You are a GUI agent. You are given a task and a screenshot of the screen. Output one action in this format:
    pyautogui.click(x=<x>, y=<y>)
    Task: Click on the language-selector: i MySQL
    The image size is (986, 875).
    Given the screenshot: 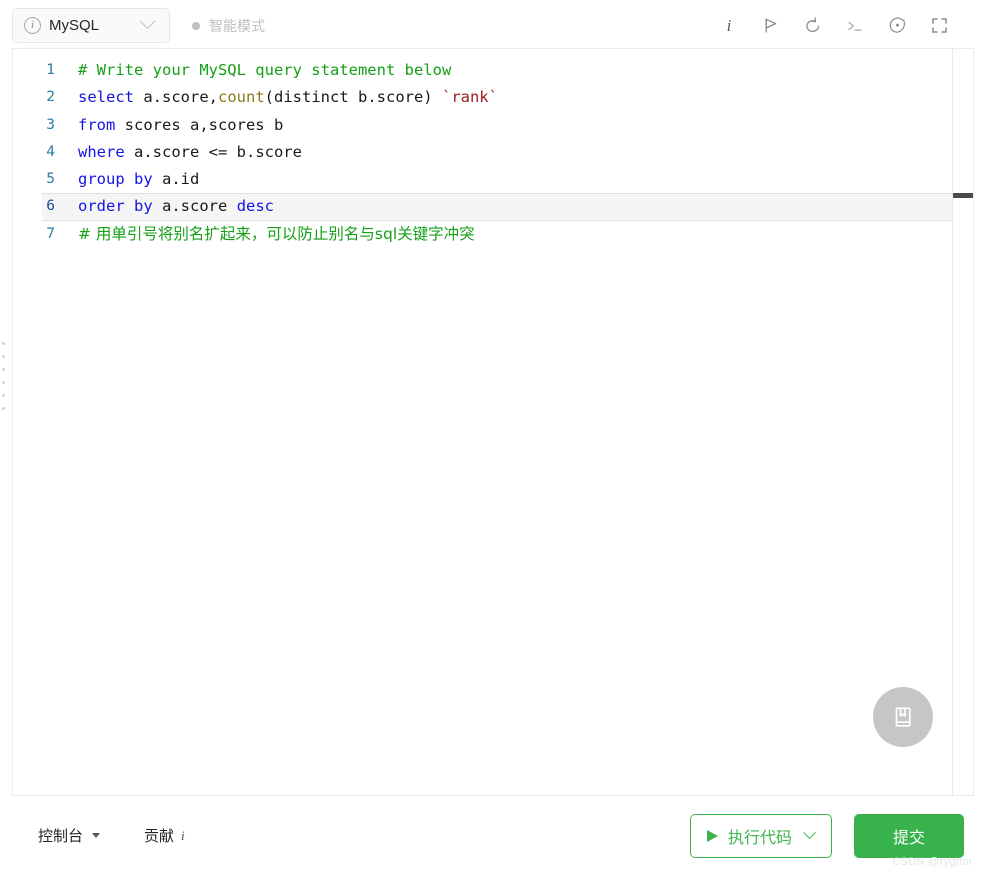 What is the action you would take?
    pyautogui.click(x=91, y=25)
    